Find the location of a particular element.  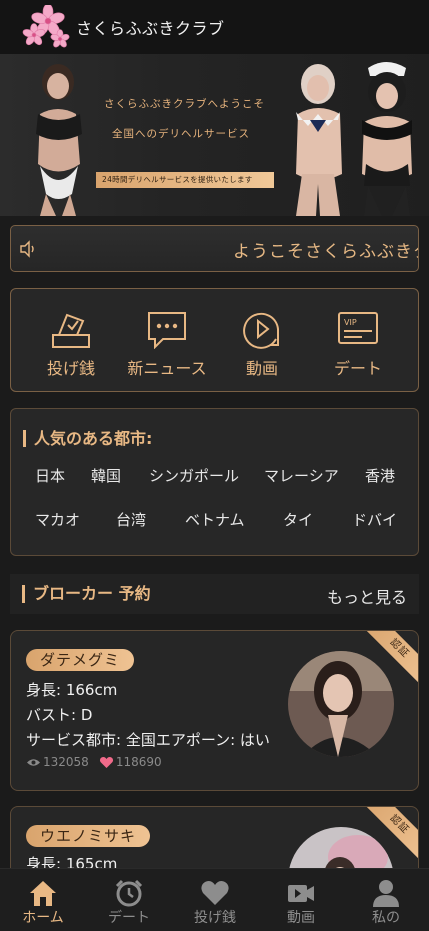

chat-bubble-icon is located at coordinates (167, 330).